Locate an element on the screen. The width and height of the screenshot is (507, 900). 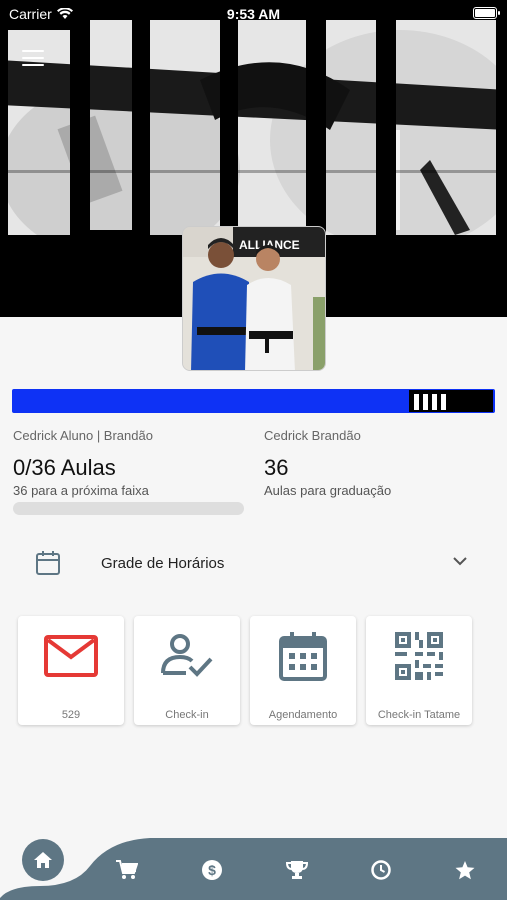
messages-count: 529 is located at coordinates (71, 715).